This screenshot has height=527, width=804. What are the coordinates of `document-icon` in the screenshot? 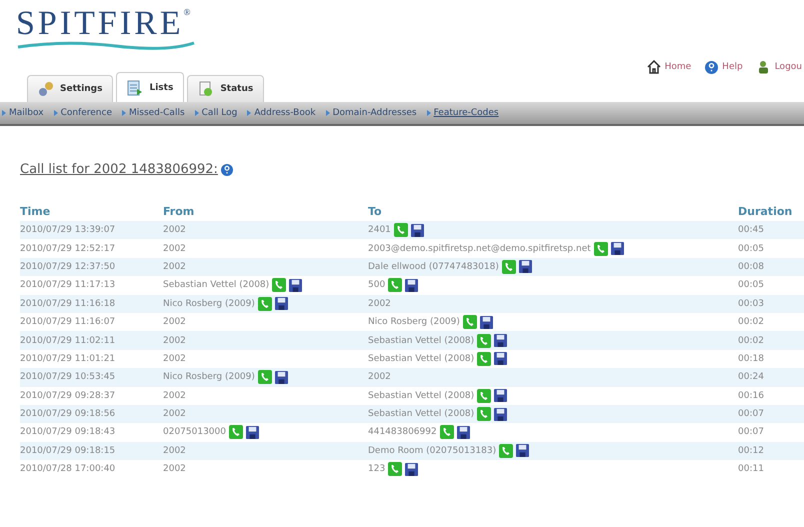 It's located at (206, 89).